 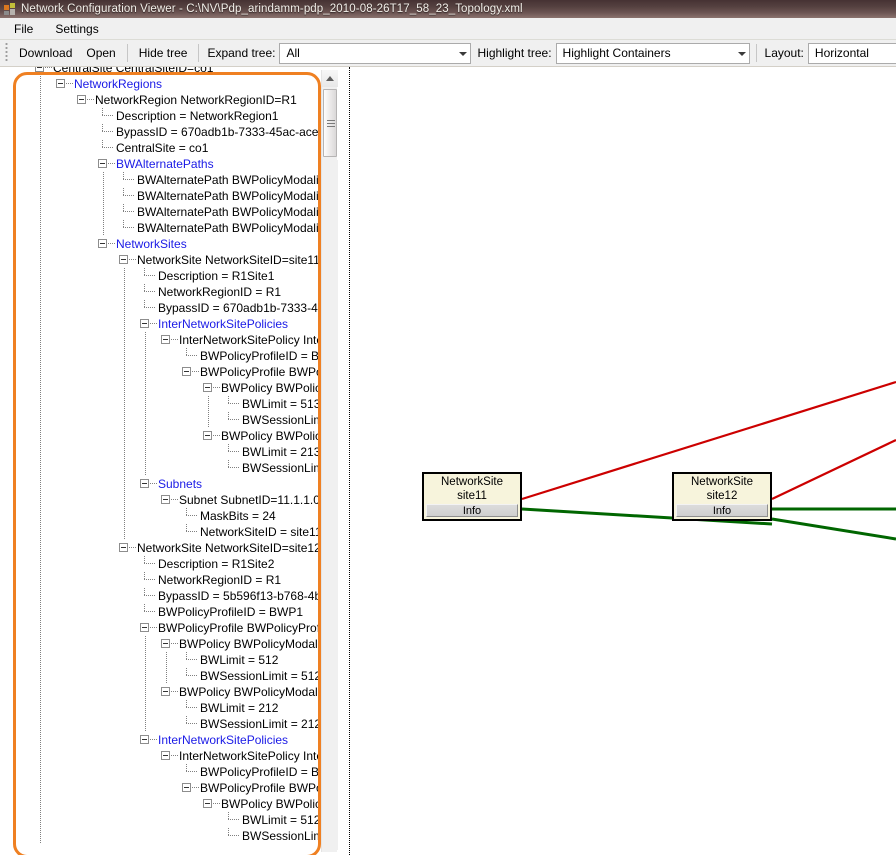 What do you see at coordinates (167, 276) in the screenshot?
I see `tree-node: Description = R1Site1` at bounding box center [167, 276].